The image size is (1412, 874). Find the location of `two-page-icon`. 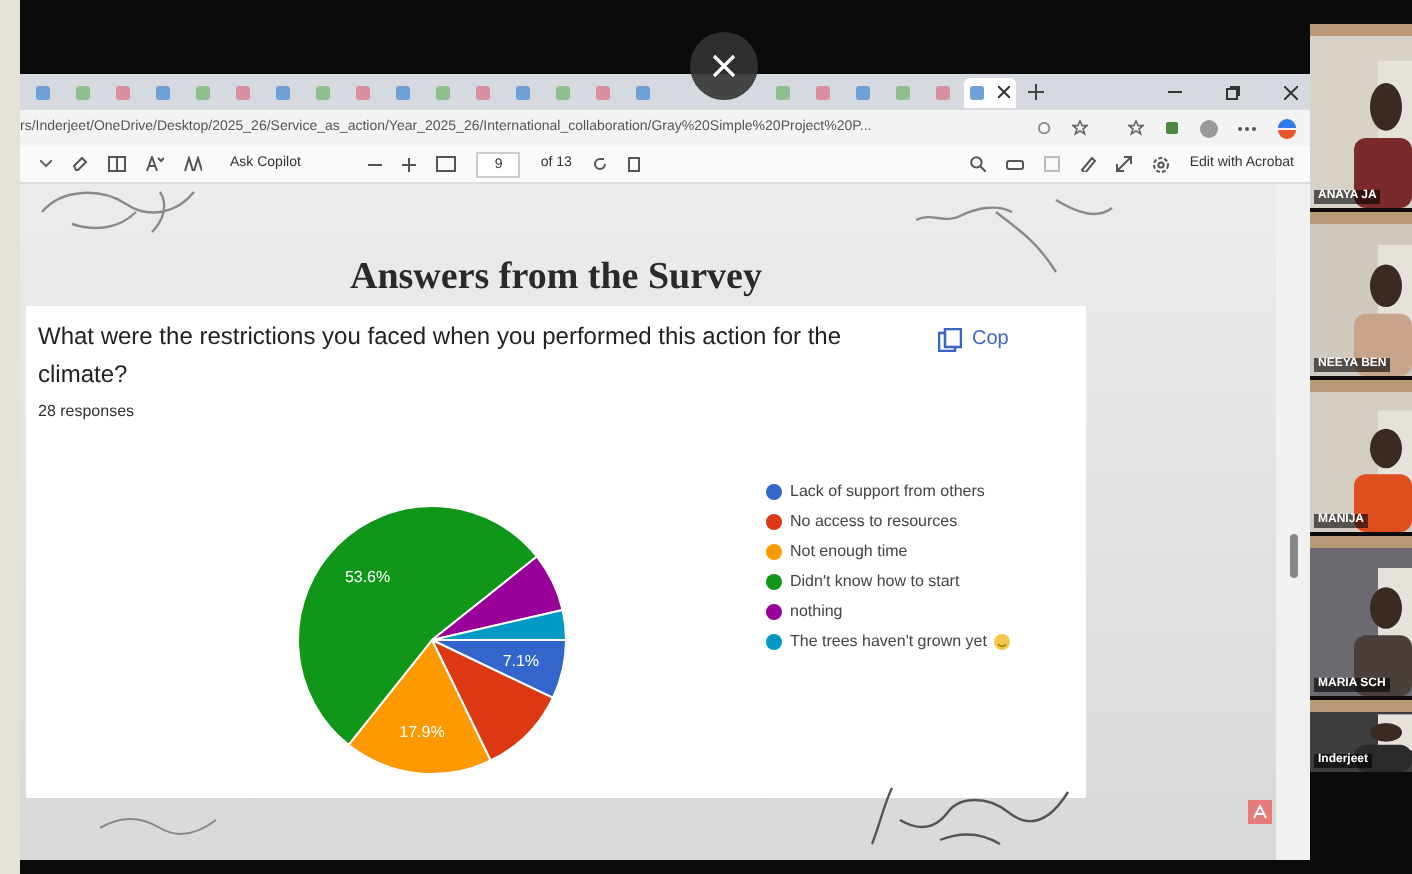

two-page-icon is located at coordinates (635, 164).